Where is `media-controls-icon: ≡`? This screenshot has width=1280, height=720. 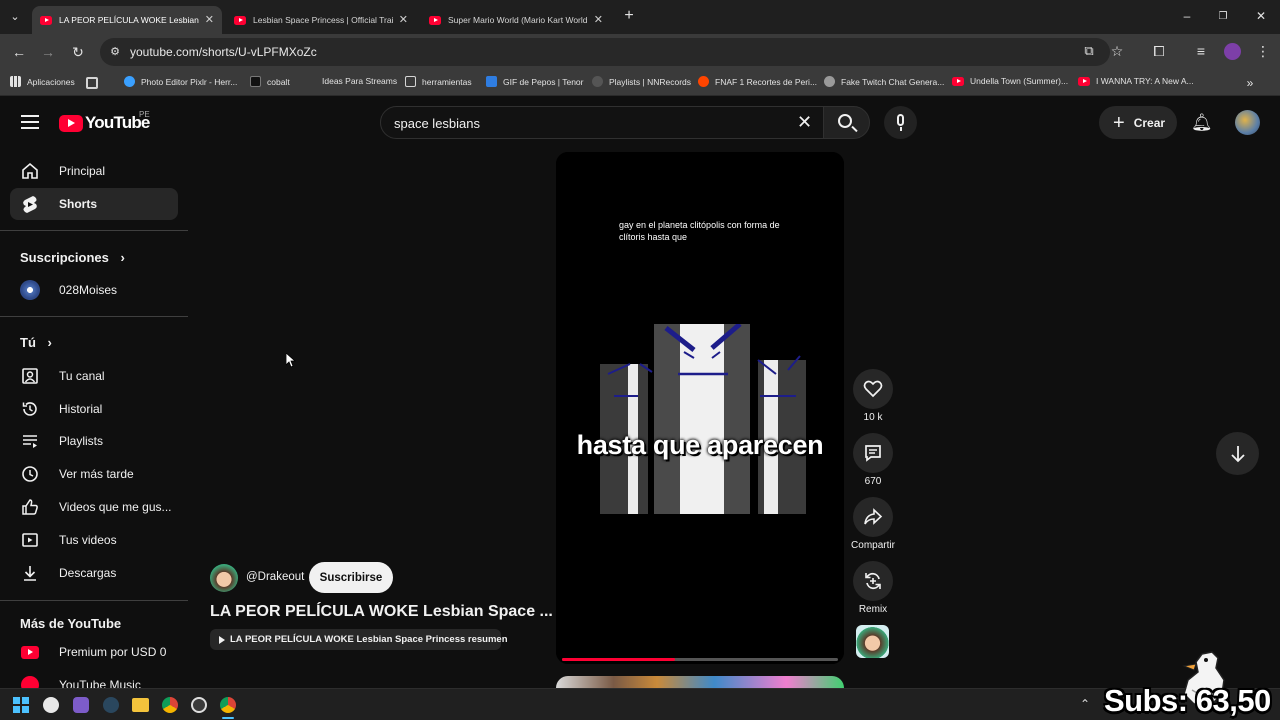 media-controls-icon: ≡ is located at coordinates (1201, 51).